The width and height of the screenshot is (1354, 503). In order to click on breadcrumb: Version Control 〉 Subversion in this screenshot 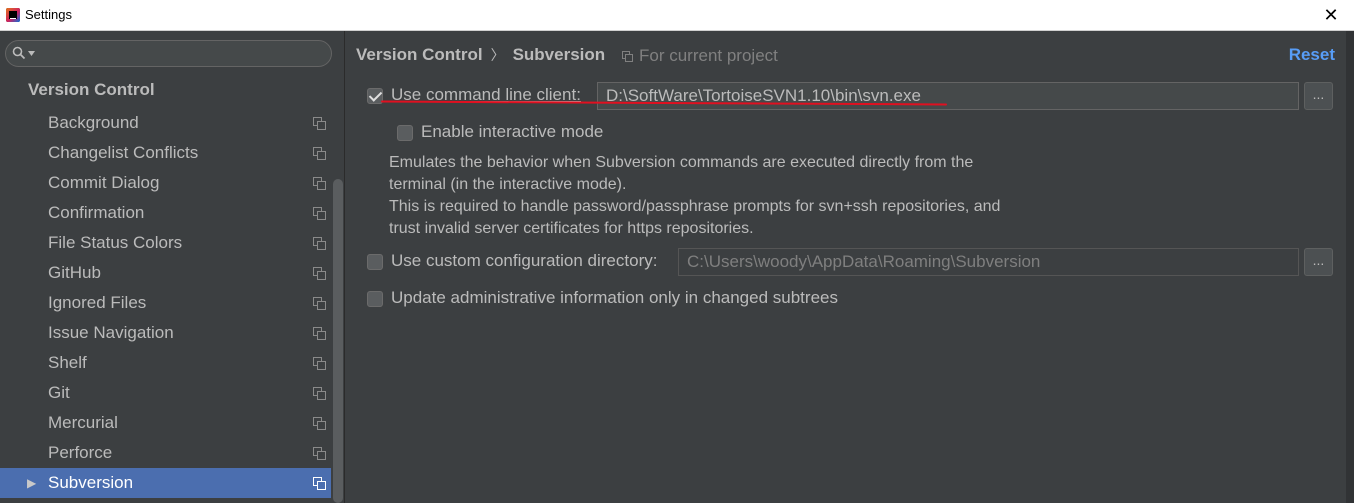, I will do `click(480, 55)`.